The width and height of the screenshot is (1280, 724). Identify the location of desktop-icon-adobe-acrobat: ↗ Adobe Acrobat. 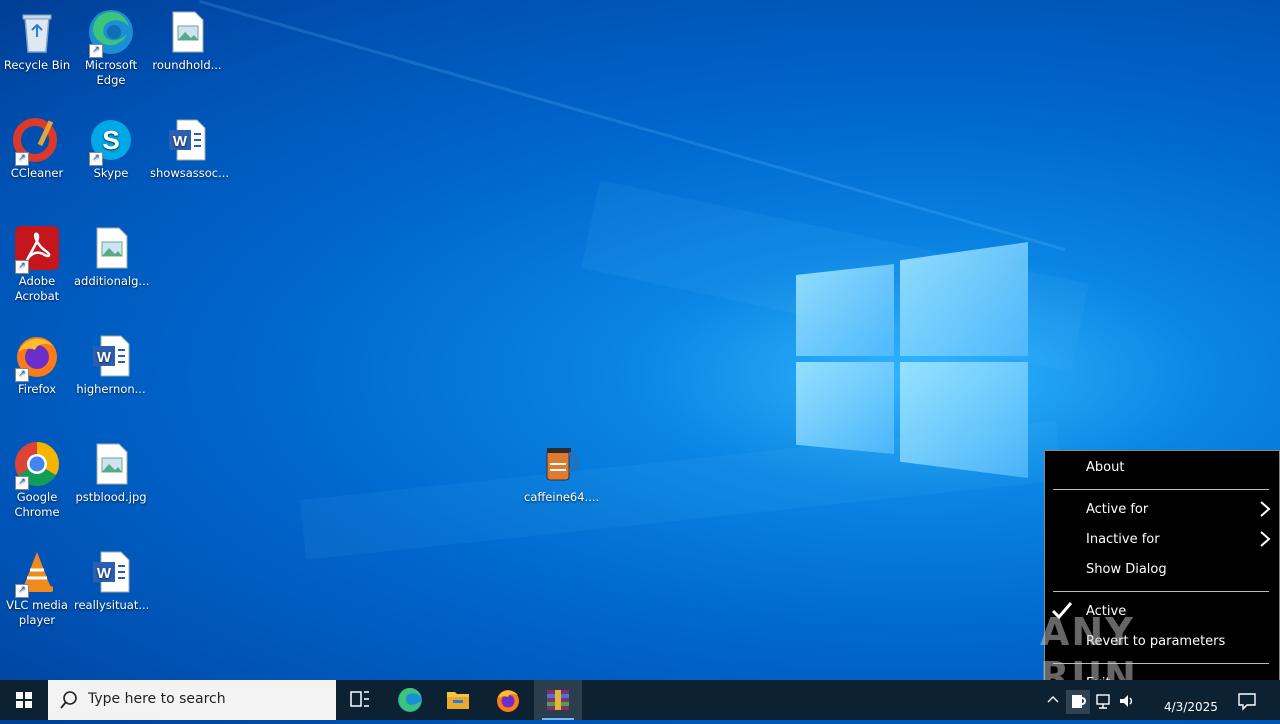
(37, 264).